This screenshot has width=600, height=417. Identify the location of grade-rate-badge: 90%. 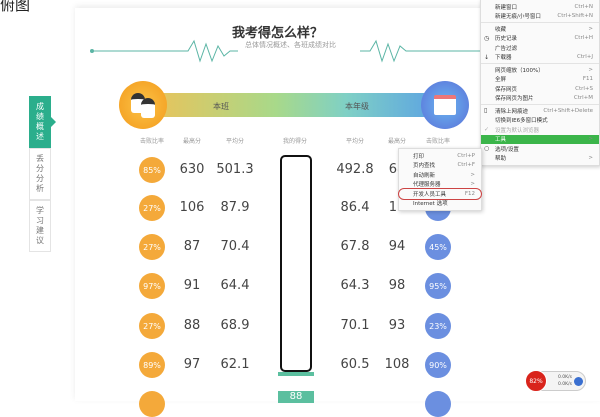
(438, 365).